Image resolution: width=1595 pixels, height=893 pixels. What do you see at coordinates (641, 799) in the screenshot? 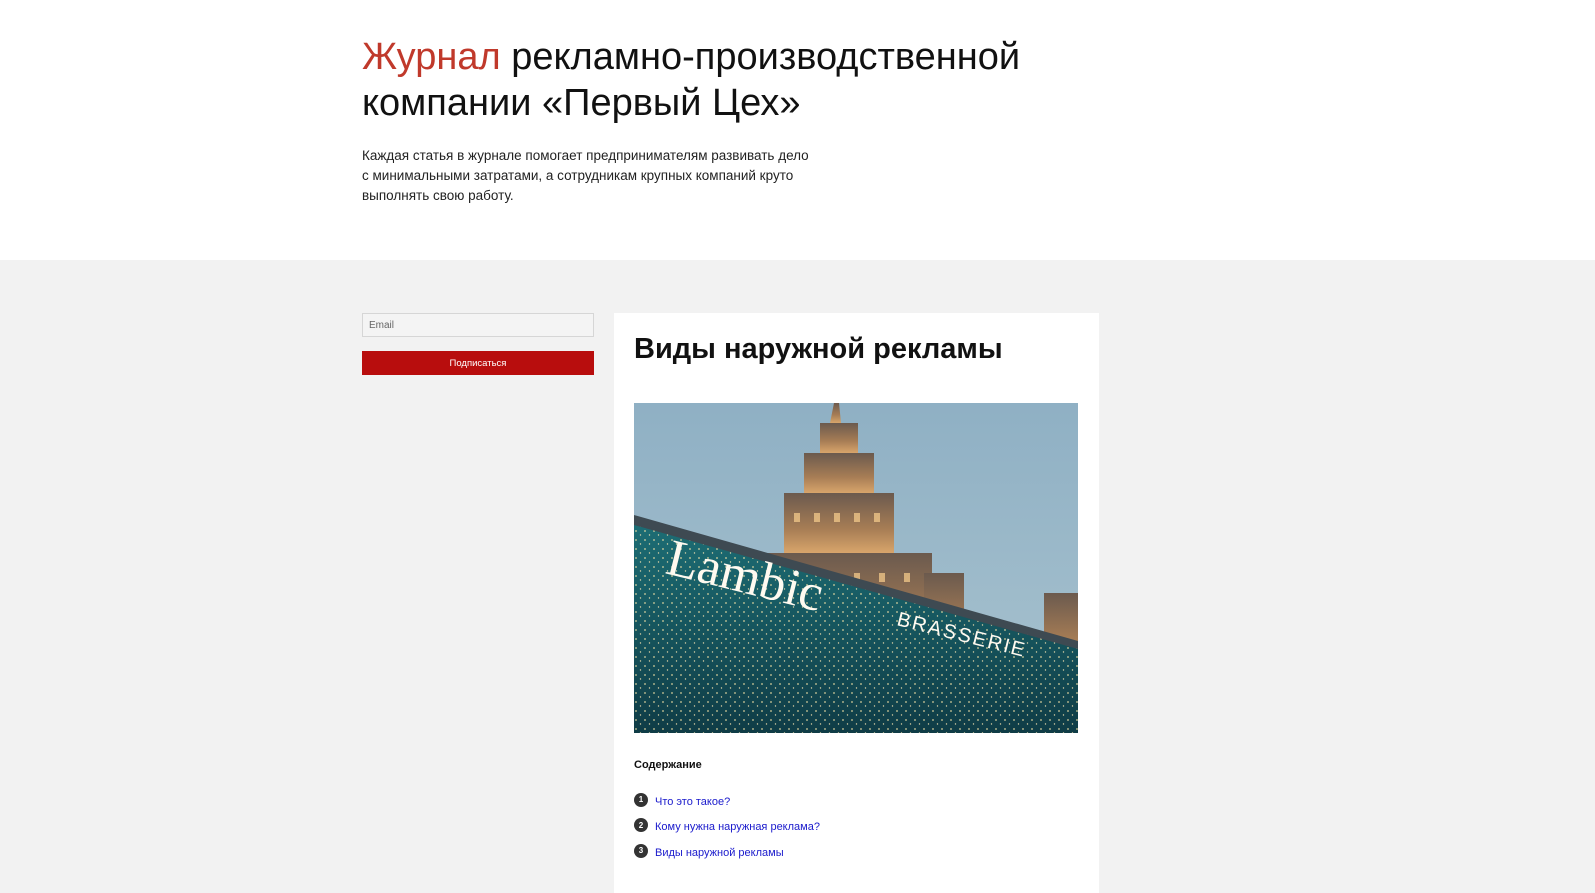
I see `toc-number-badge: 1` at bounding box center [641, 799].